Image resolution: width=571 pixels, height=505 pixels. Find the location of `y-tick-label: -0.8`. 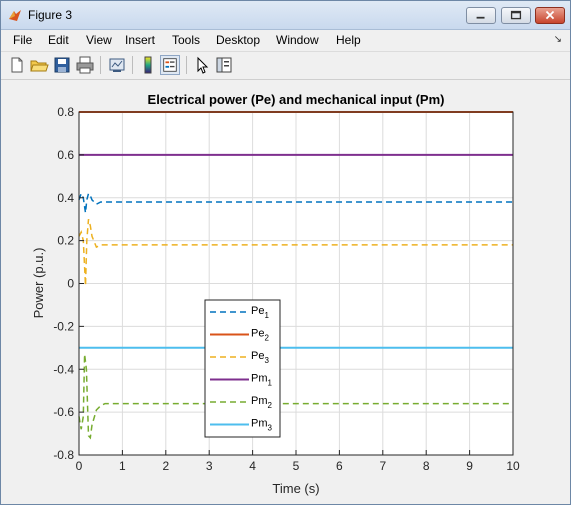

y-tick-label: -0.8 is located at coordinates (63, 455).